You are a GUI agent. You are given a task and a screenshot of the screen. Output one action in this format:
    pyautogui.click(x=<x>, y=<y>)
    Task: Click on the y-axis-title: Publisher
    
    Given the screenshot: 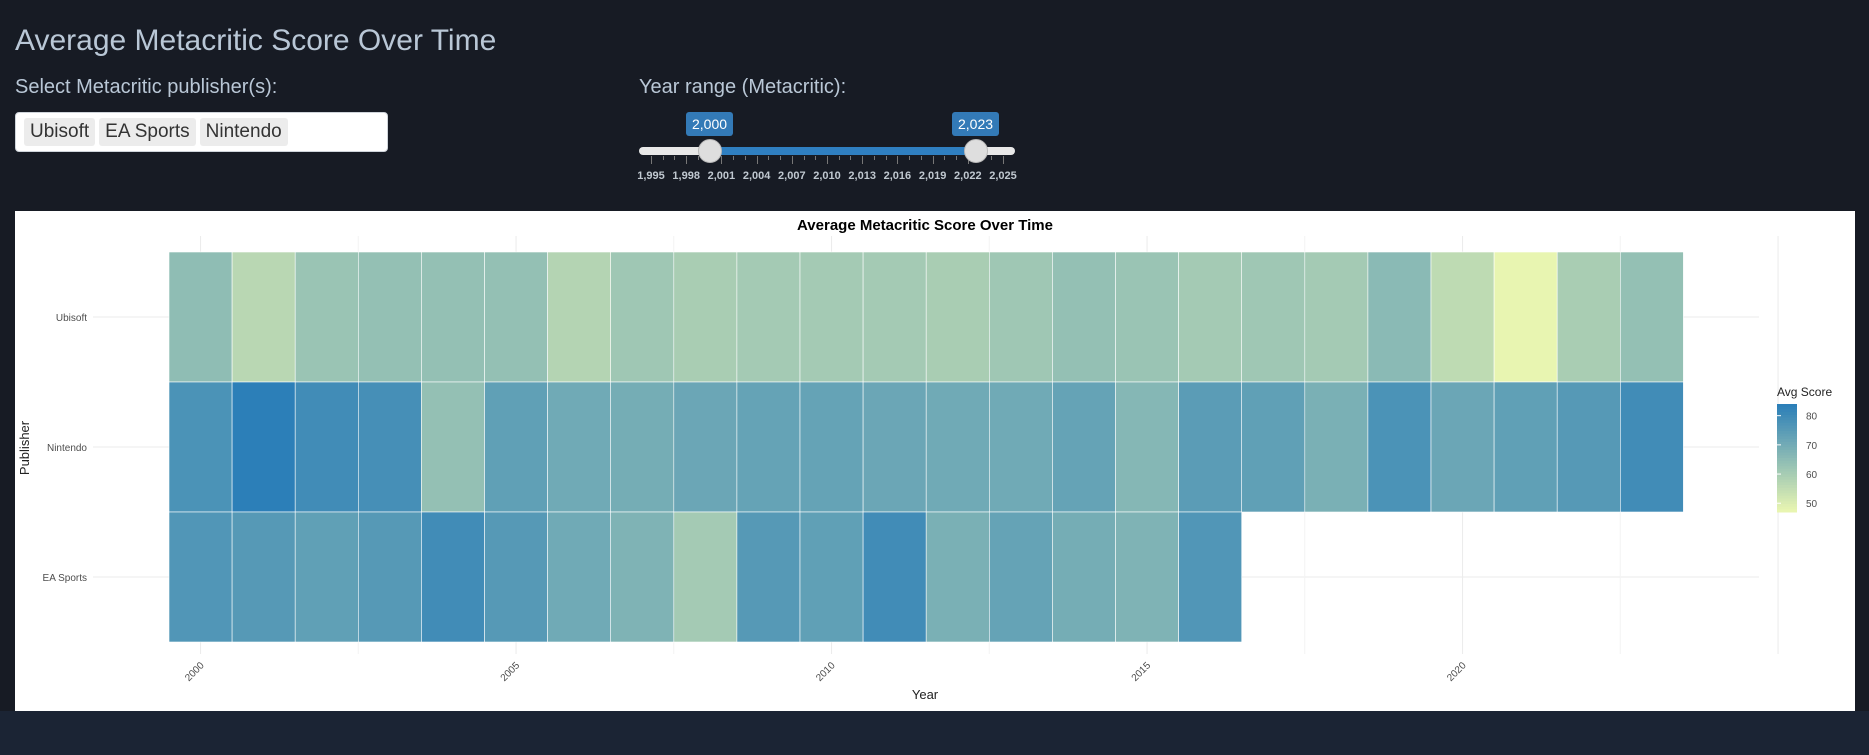 What is the action you would take?
    pyautogui.click(x=24, y=447)
    